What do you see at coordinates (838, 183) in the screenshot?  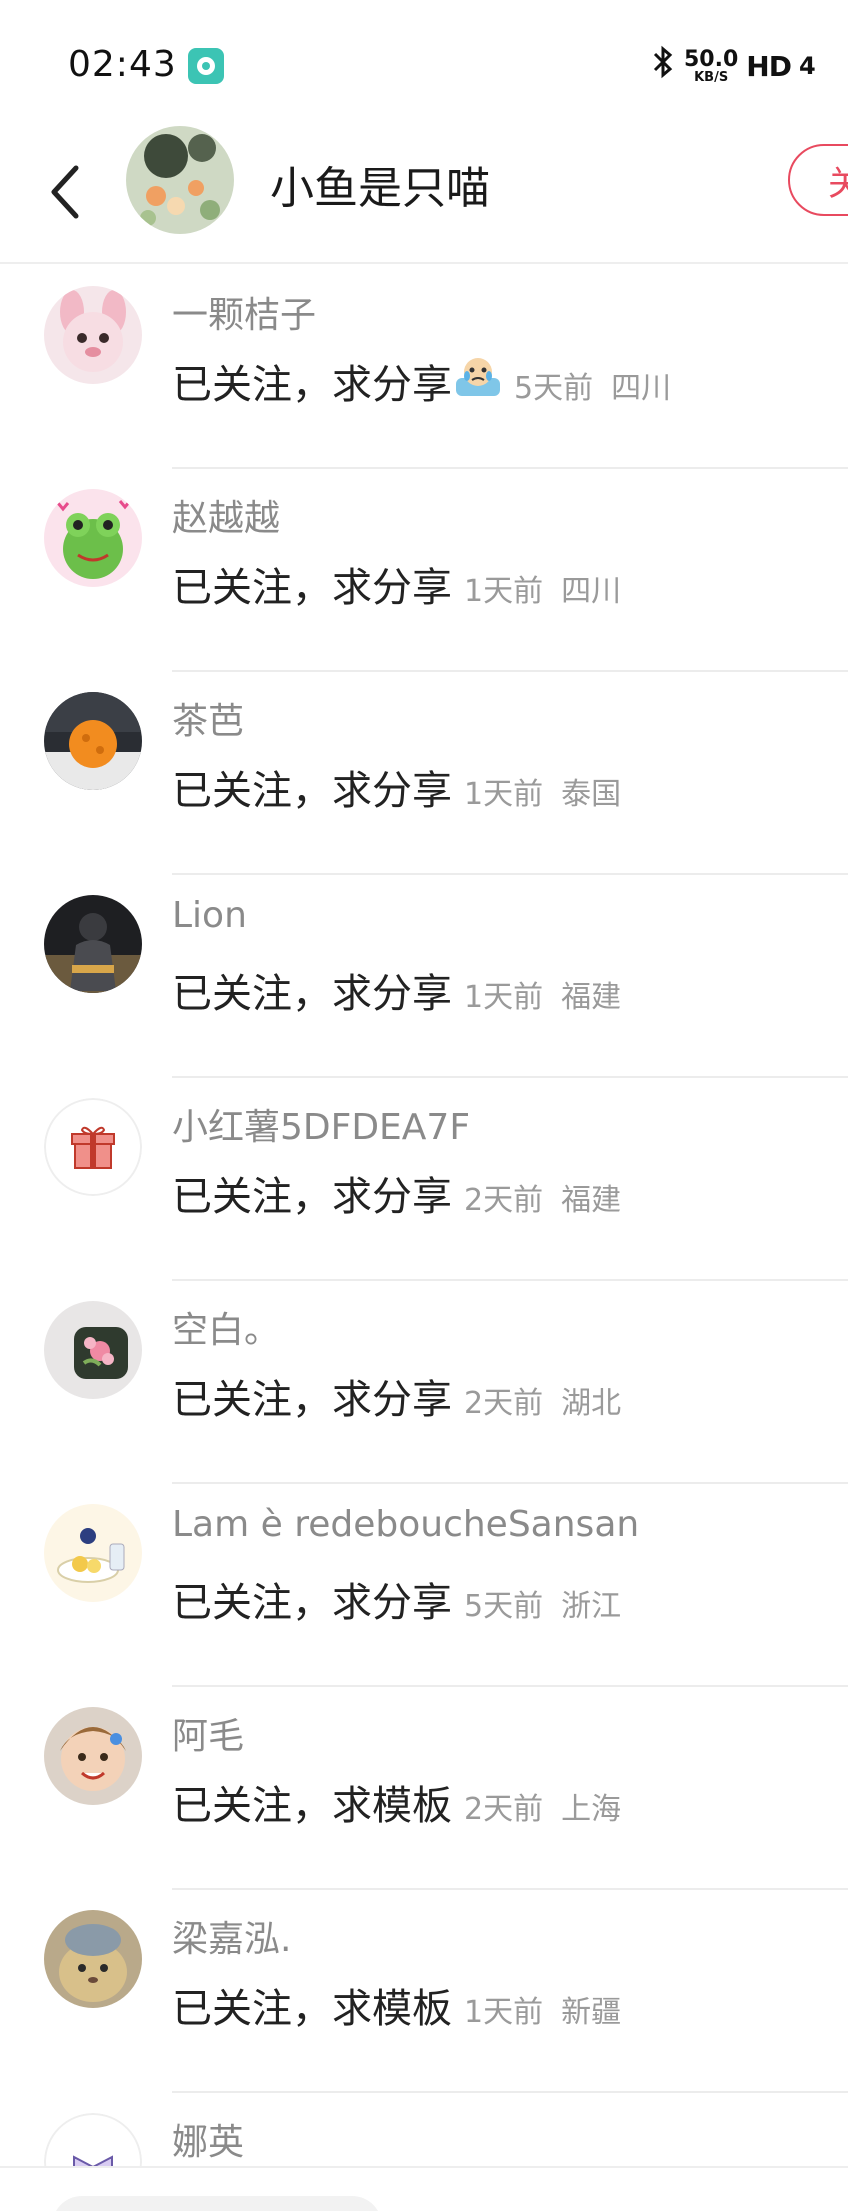 I see `follow-button-label: 关` at bounding box center [838, 183].